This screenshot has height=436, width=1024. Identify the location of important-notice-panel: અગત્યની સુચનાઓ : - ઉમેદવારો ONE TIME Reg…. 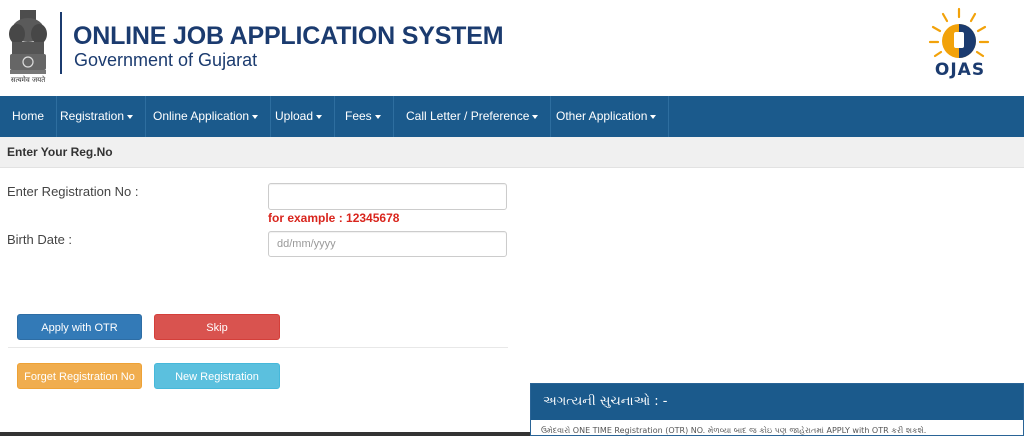
(777, 409).